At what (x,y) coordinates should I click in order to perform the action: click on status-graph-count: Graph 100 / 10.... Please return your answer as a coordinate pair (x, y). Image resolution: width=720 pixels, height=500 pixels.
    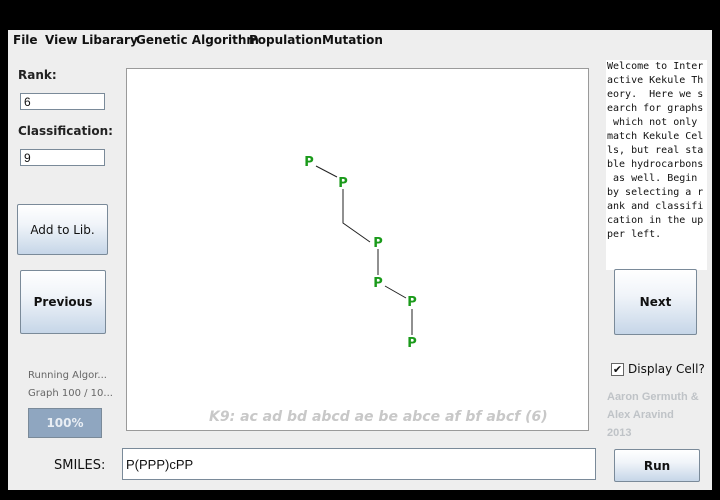
    Looking at the image, I should click on (70, 393).